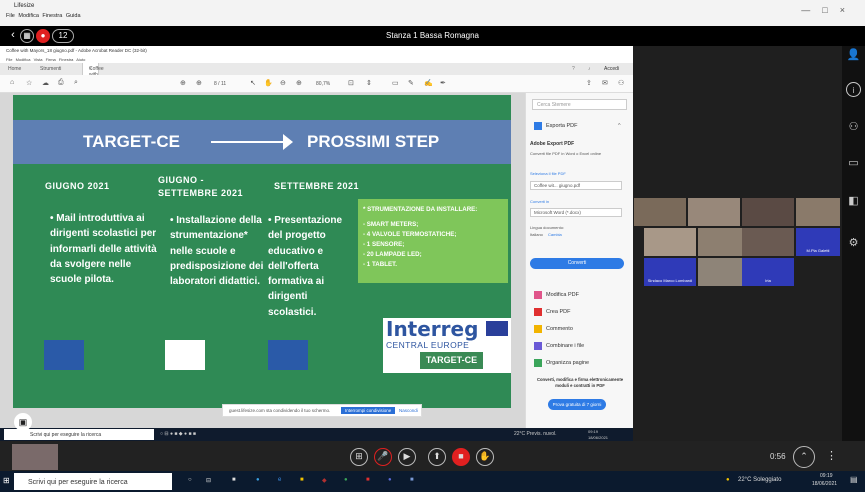 The width and height of the screenshot is (865, 492). What do you see at coordinates (50, 69) in the screenshot?
I see `tab-strumenti: Strumenti` at bounding box center [50, 69].